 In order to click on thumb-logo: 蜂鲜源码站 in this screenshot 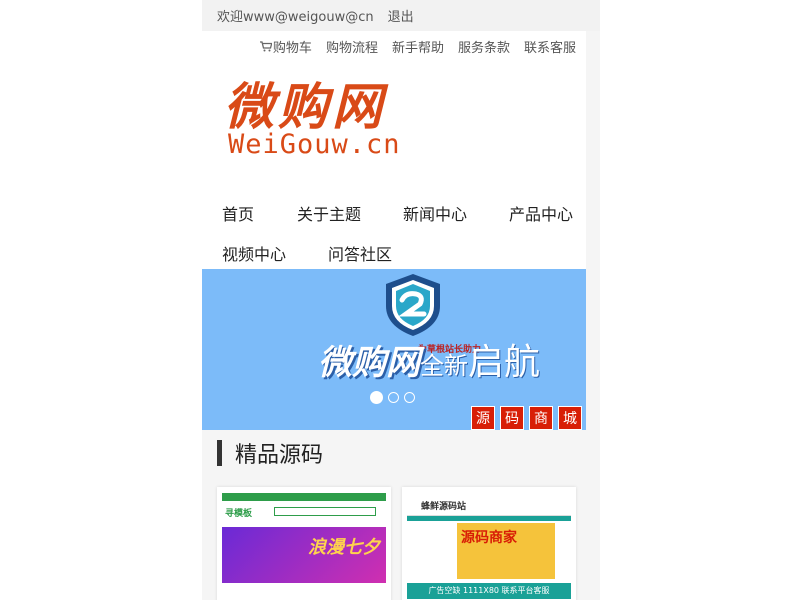, I will do `click(444, 507)`.